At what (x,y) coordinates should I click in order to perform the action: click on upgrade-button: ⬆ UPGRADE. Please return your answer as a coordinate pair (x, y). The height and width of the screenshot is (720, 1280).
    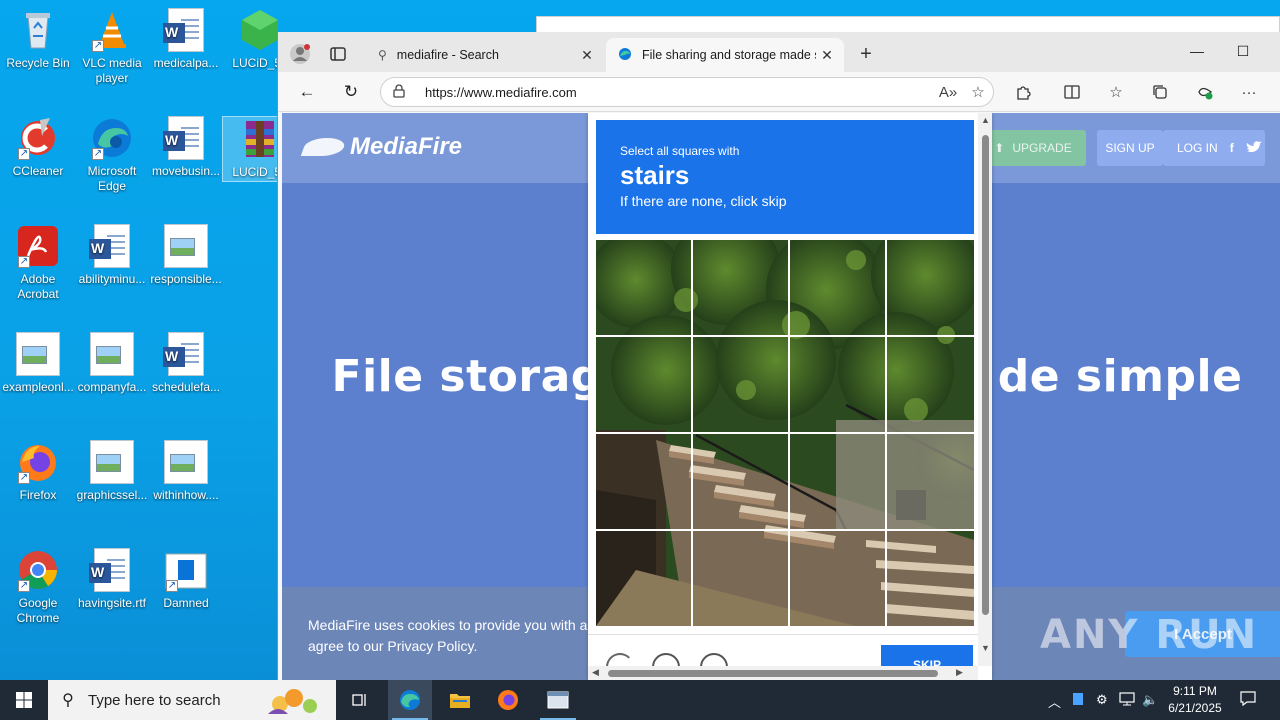
    Looking at the image, I should click on (1033, 148).